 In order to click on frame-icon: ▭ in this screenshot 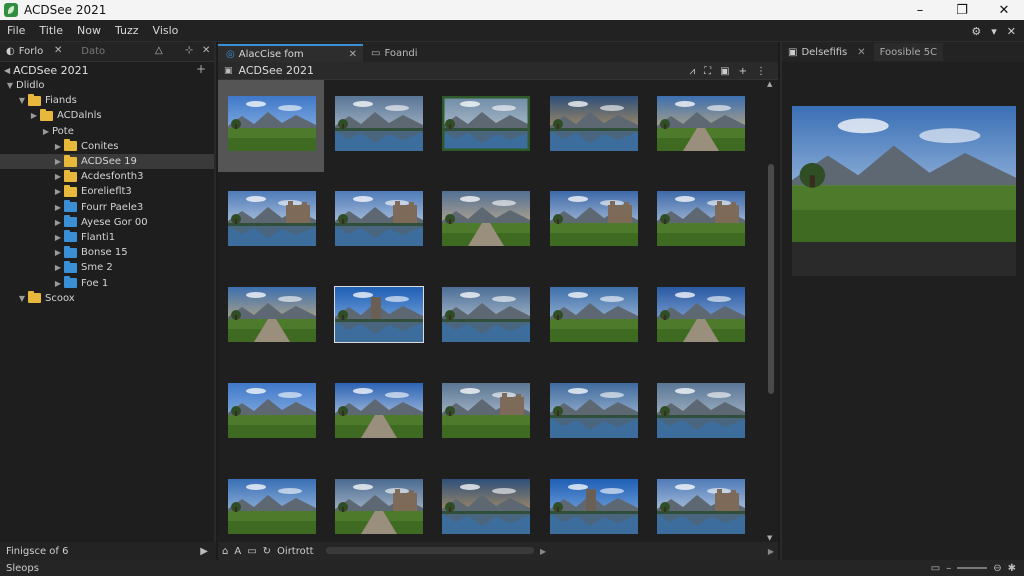, I will do `click(251, 551)`.